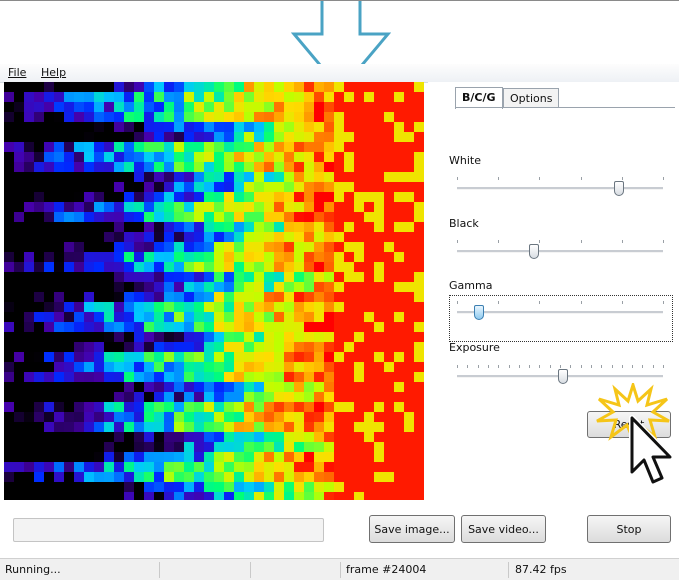 This screenshot has width=679, height=580. What do you see at coordinates (618, 188) in the screenshot?
I see `white-slider-thumb` at bounding box center [618, 188].